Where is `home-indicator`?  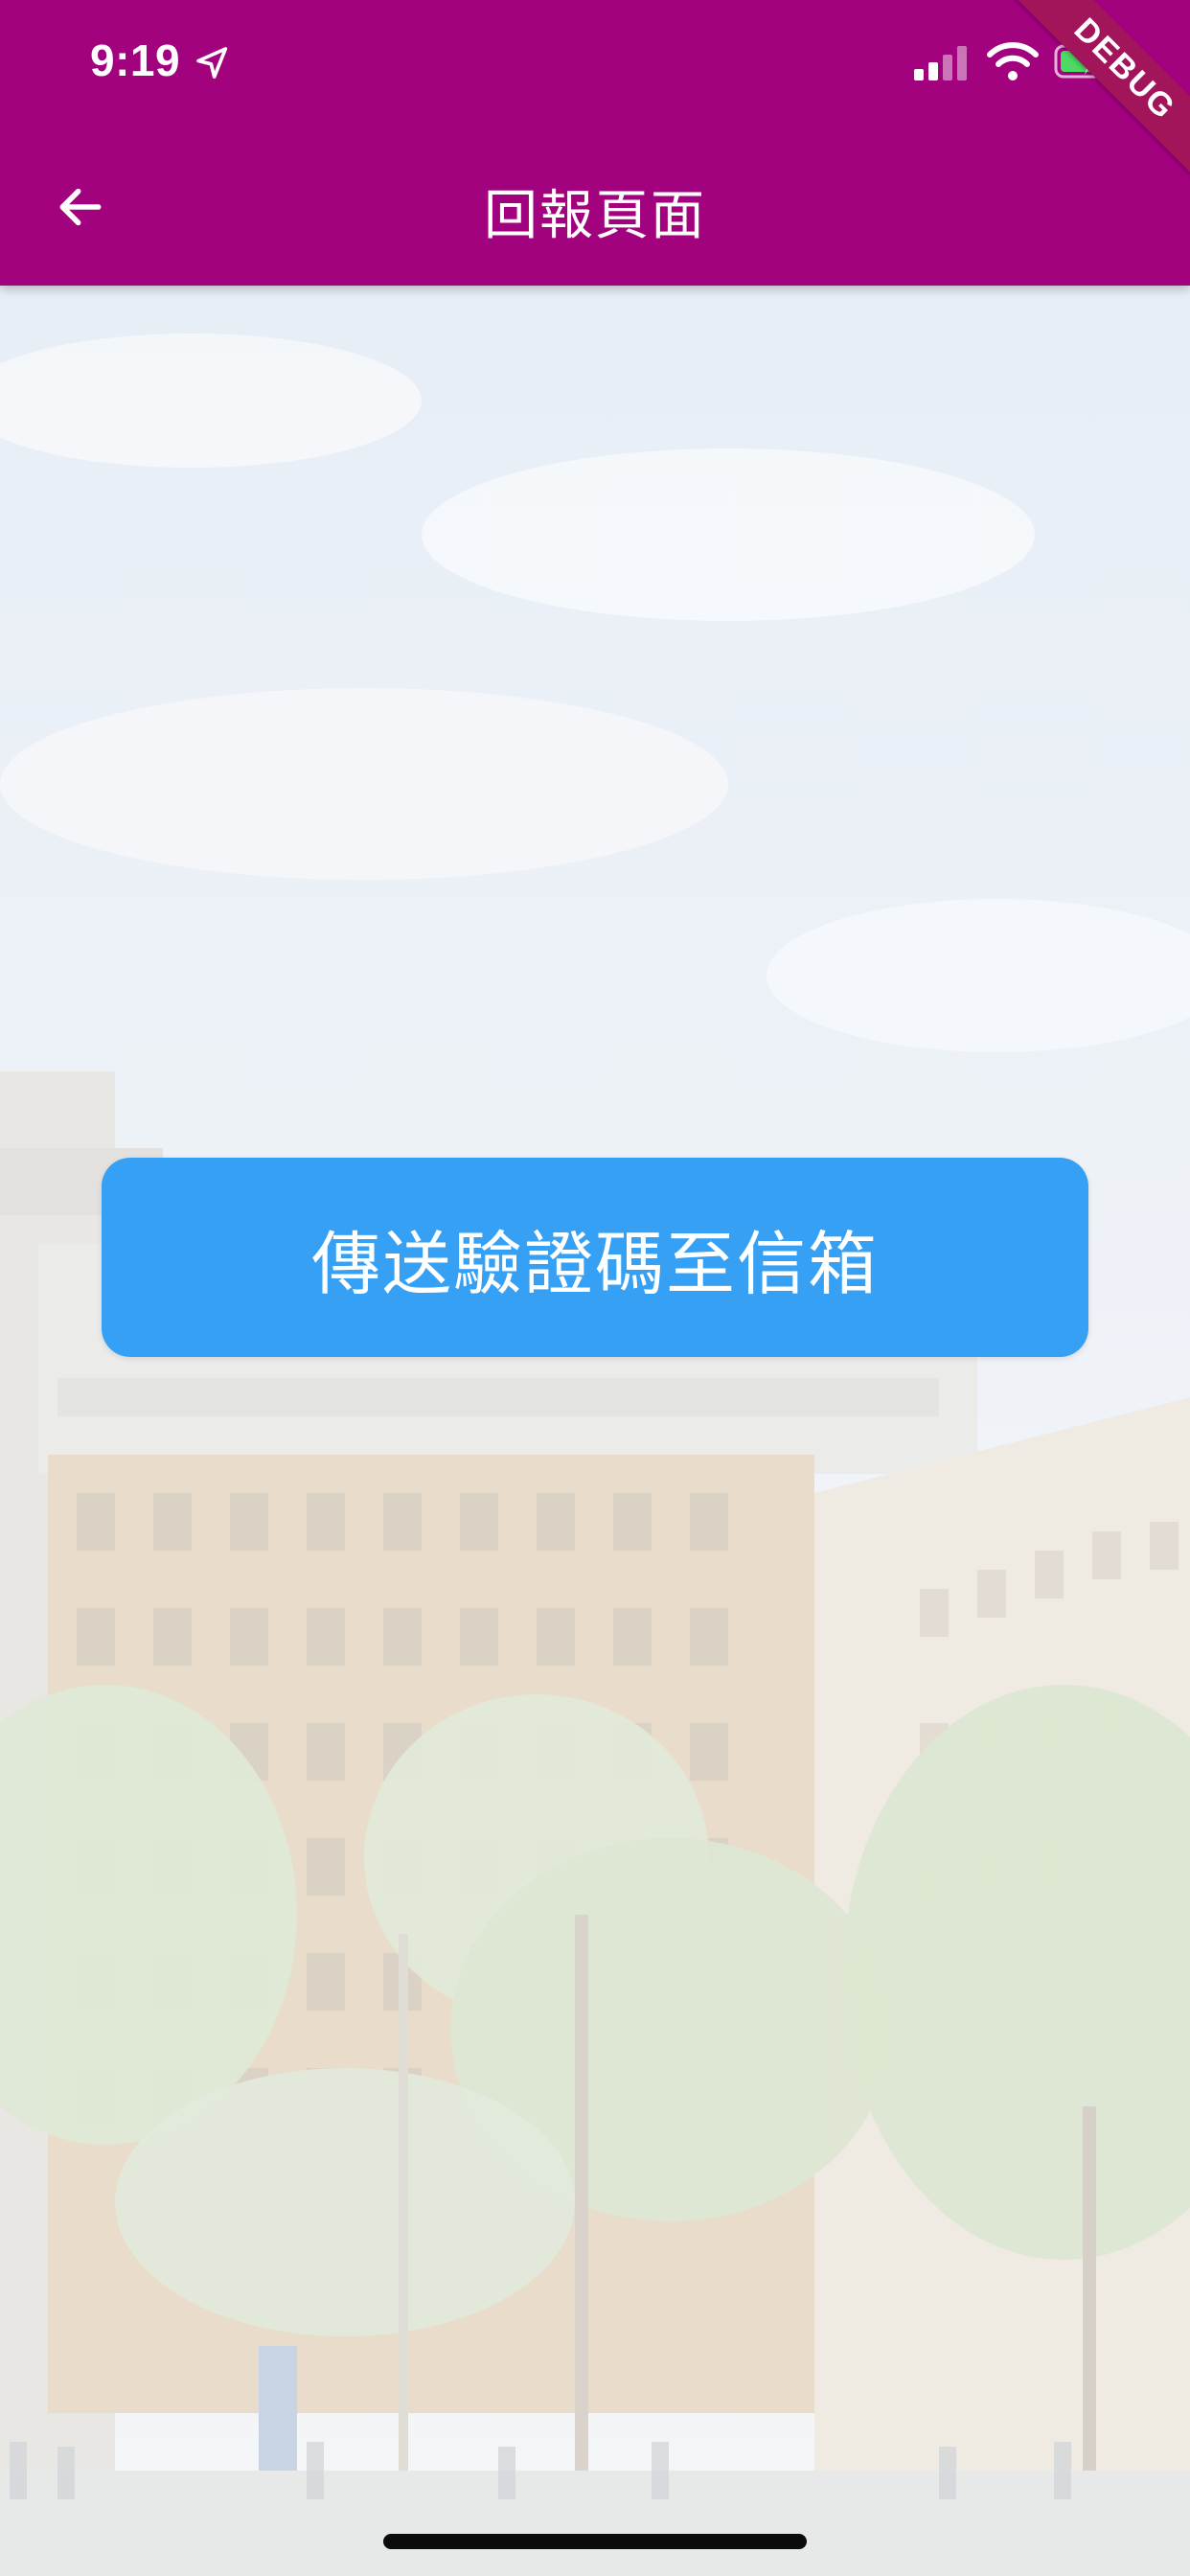
home-indicator is located at coordinates (595, 2541).